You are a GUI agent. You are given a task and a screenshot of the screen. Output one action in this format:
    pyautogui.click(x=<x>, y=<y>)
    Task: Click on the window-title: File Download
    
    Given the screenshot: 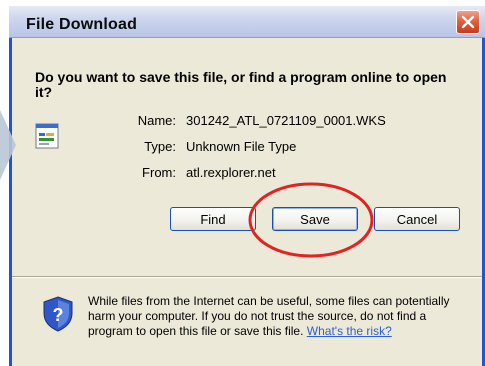 What is the action you would take?
    pyautogui.click(x=82, y=24)
    